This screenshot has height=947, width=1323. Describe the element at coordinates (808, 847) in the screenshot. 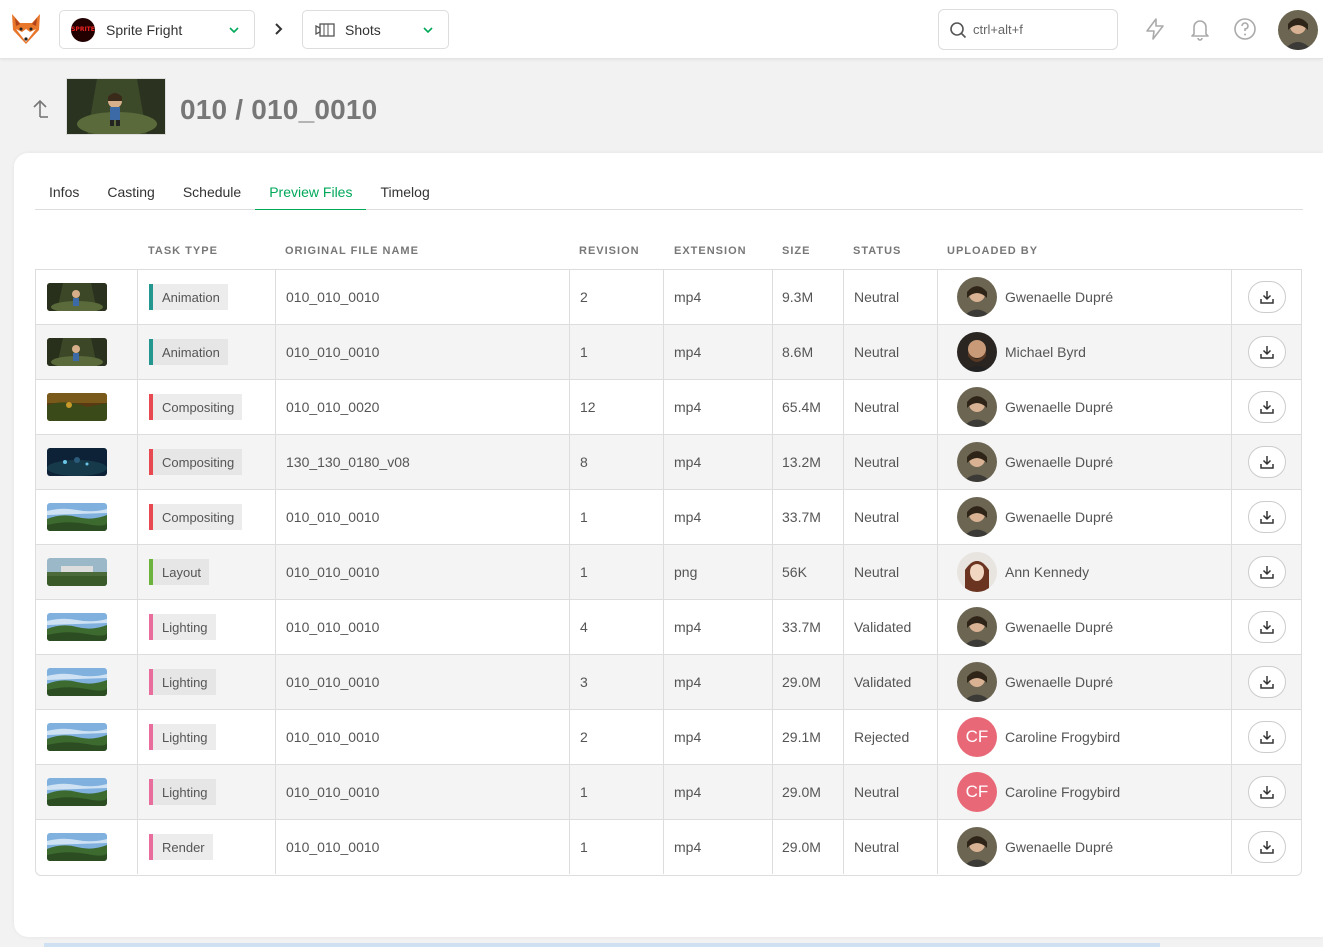

I see `size-cell: 29.0M` at that location.